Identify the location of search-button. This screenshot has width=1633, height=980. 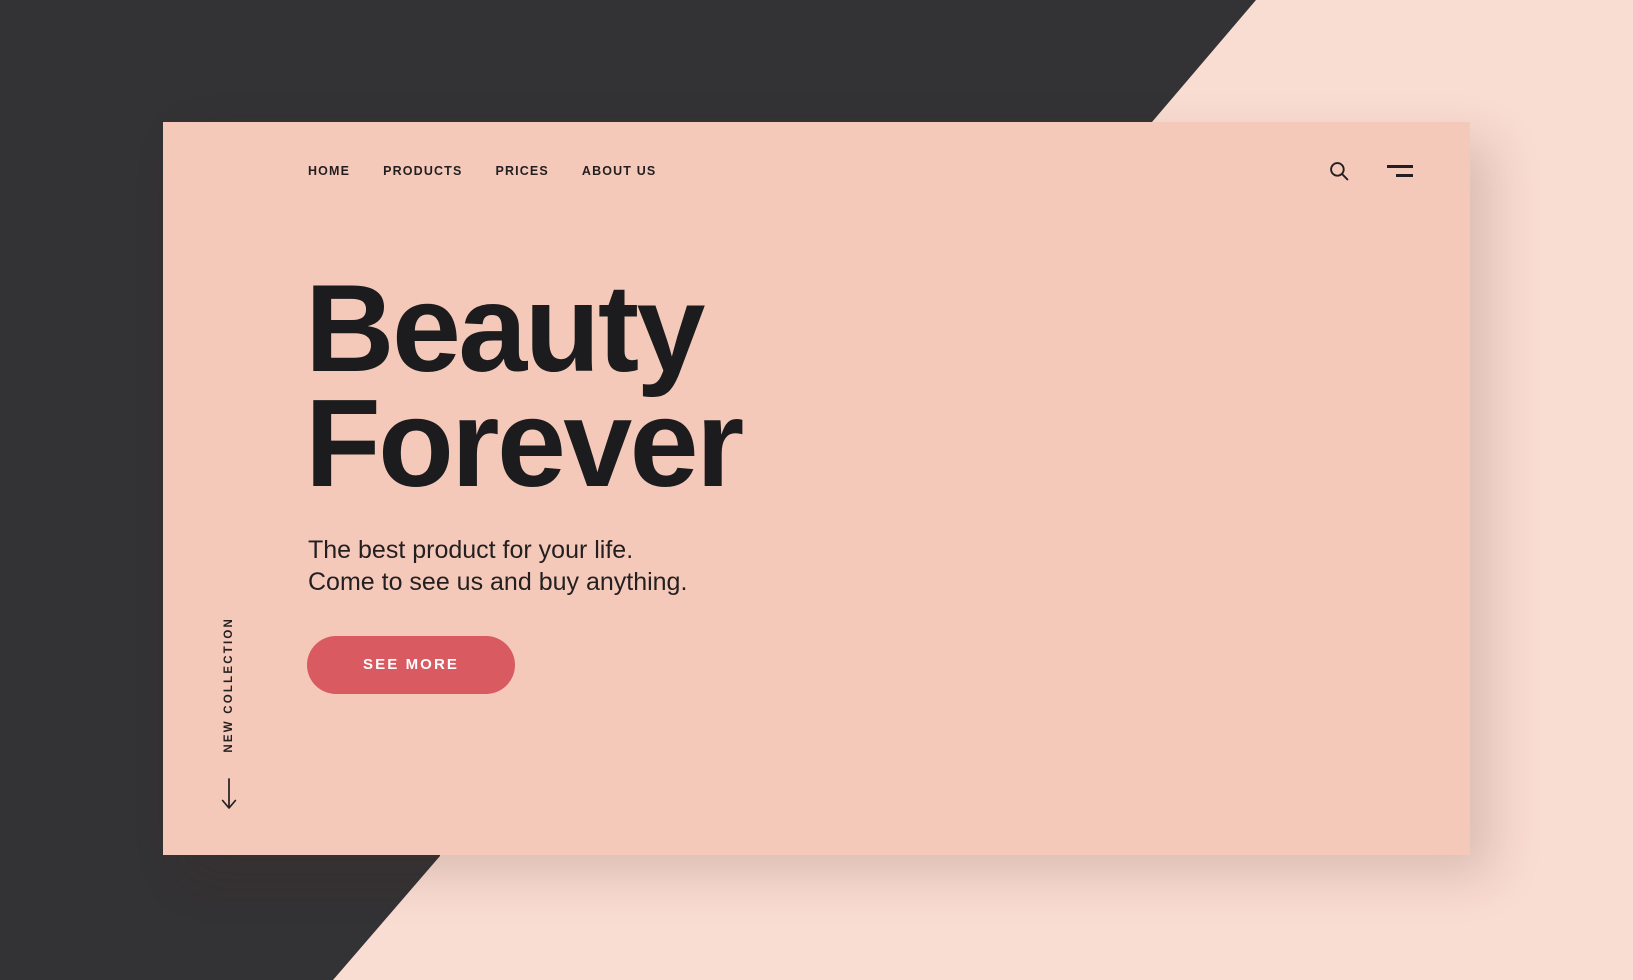
(1339, 171).